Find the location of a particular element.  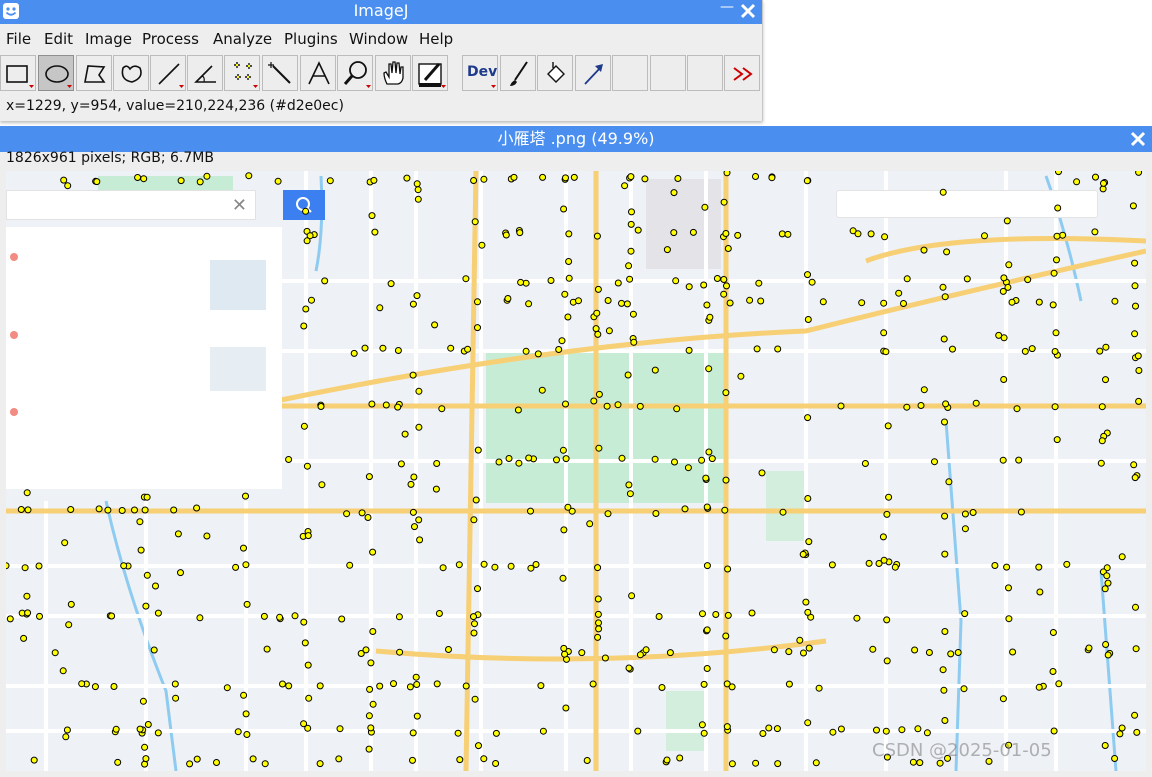

flood-fill-tool is located at coordinates (555, 73).